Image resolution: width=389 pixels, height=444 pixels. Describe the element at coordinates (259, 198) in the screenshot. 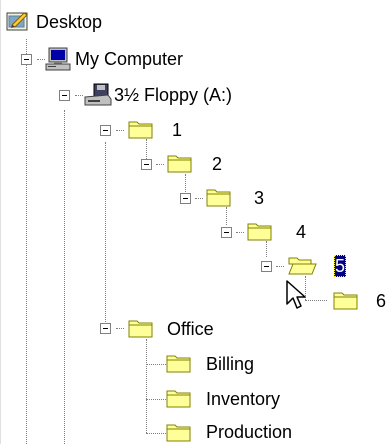

I see `tree-item-label: 3` at that location.